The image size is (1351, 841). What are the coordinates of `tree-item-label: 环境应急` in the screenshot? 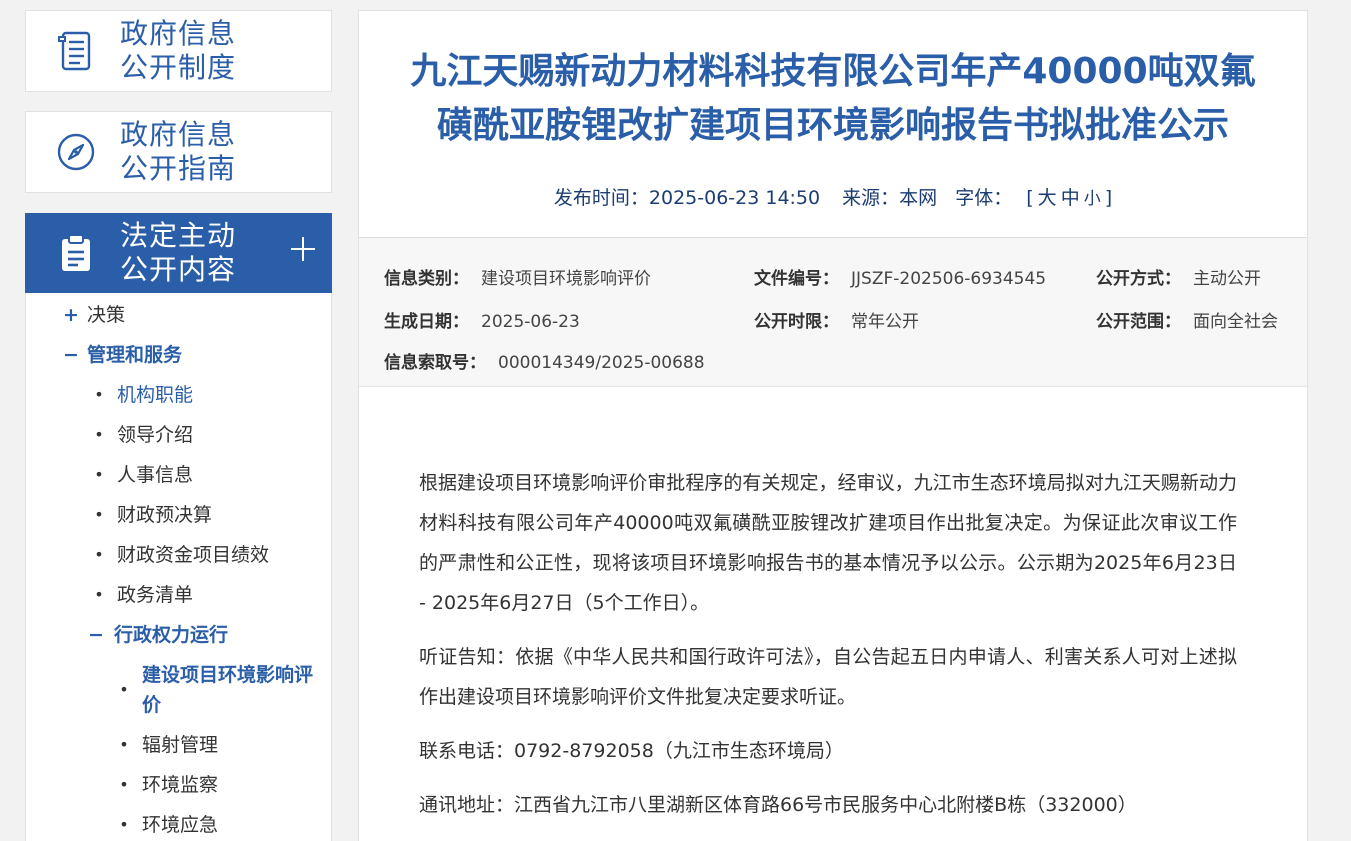 It's located at (180, 825).